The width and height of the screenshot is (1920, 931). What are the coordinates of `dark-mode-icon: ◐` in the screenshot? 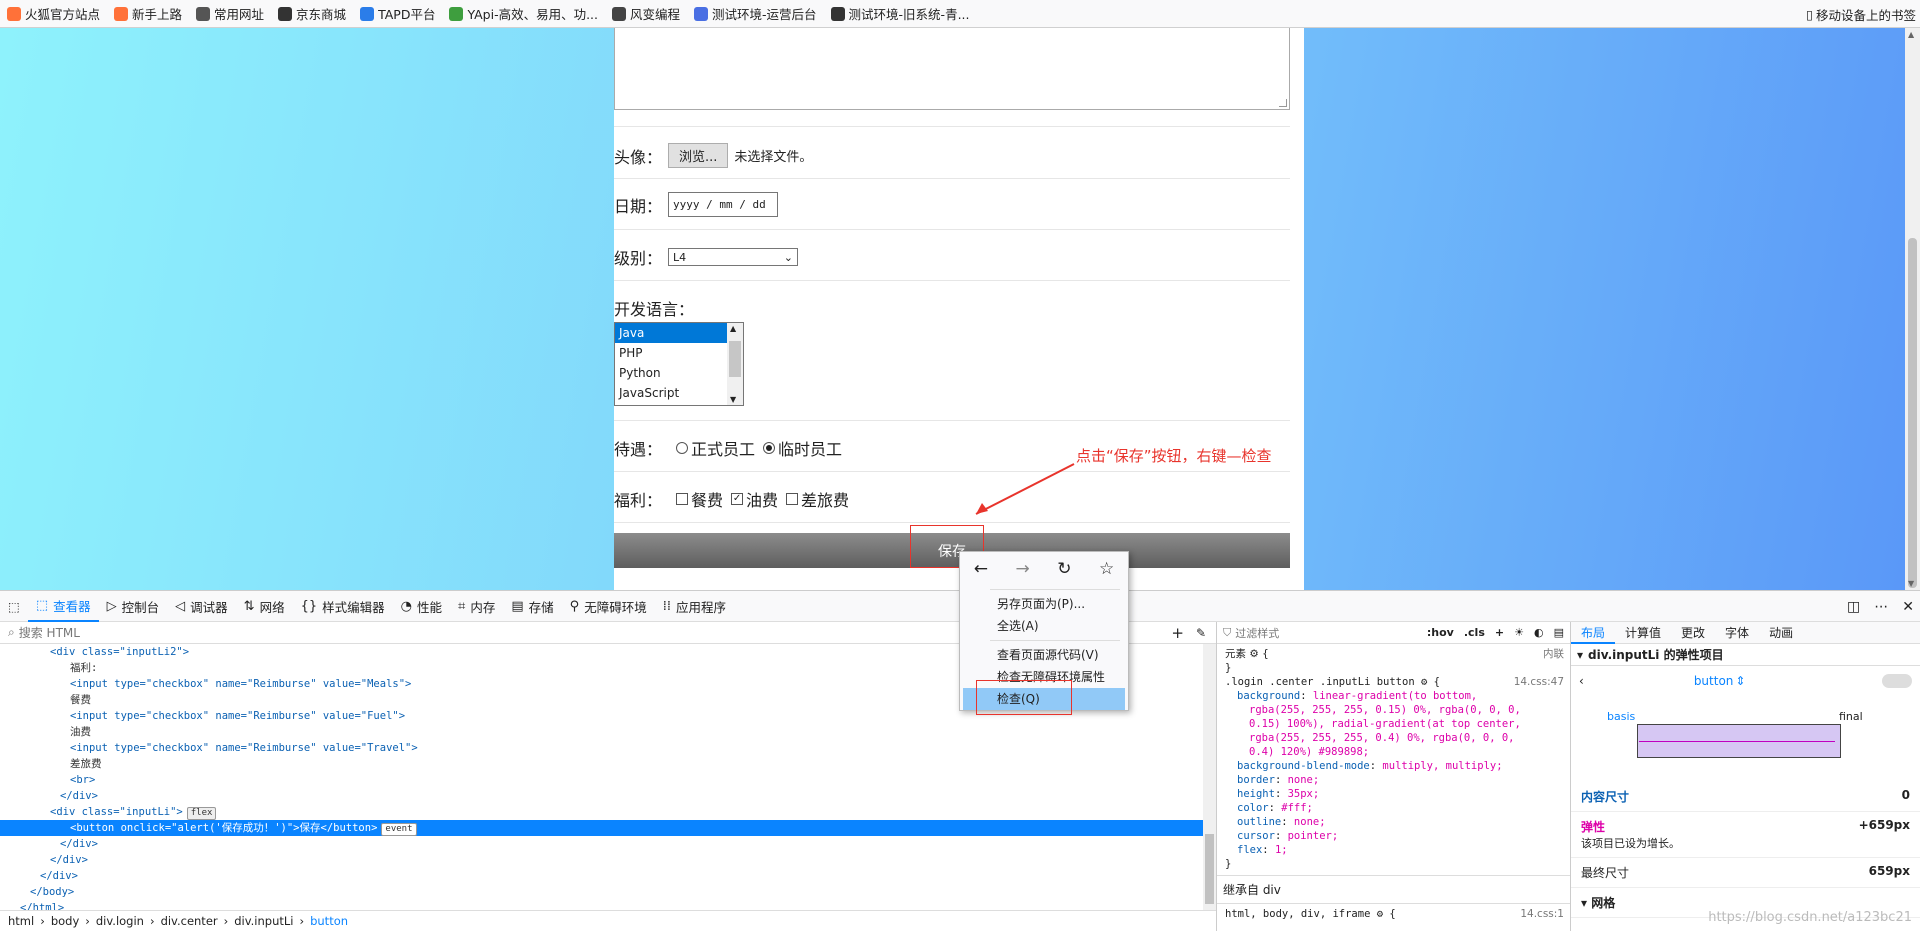 It's located at (1539, 632).